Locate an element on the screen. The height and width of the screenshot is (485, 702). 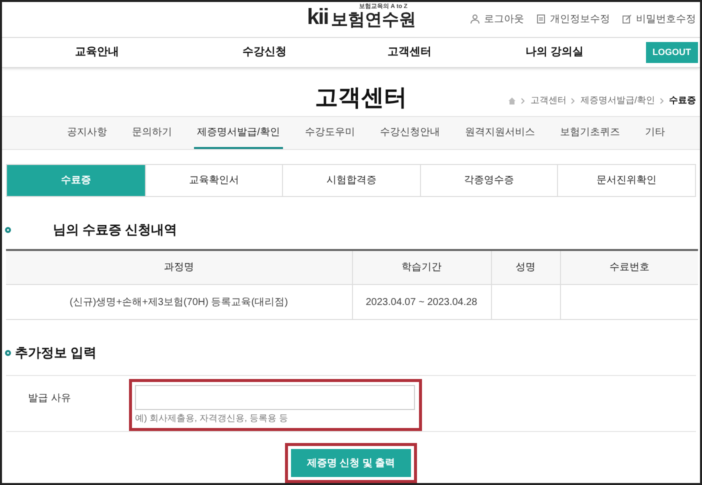
nav-link: 나의 강의실 is located at coordinates (554, 52).